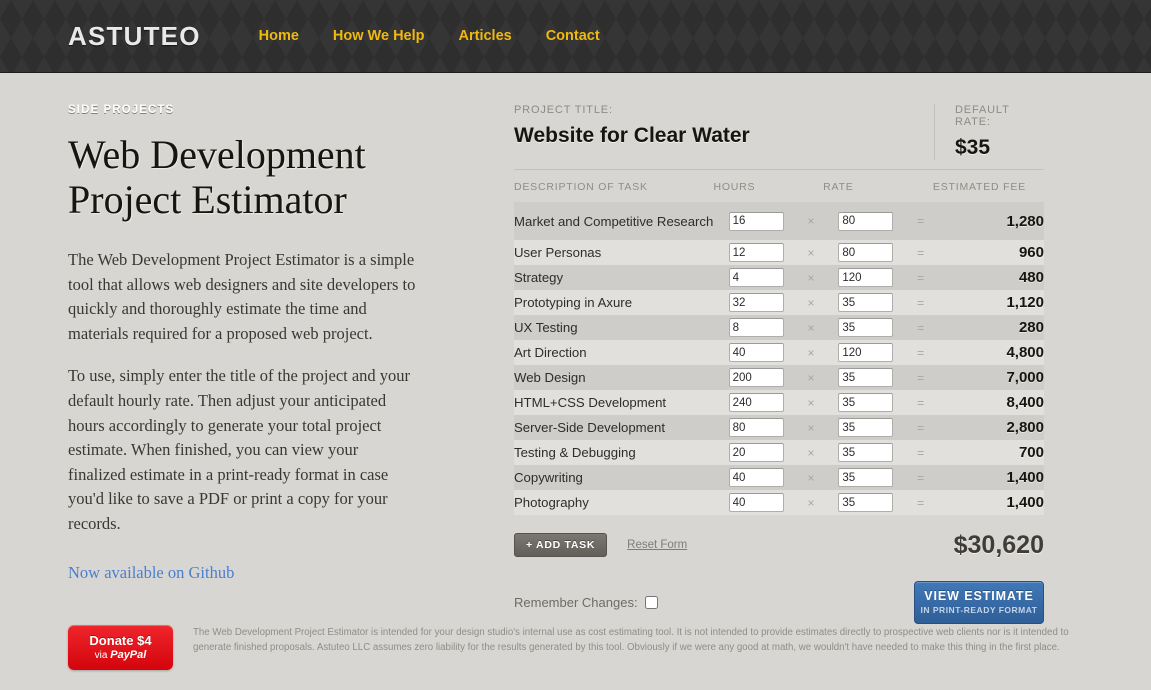  Describe the element at coordinates (1031, 327) in the screenshot. I see `estimated-fee-value: 280` at that location.